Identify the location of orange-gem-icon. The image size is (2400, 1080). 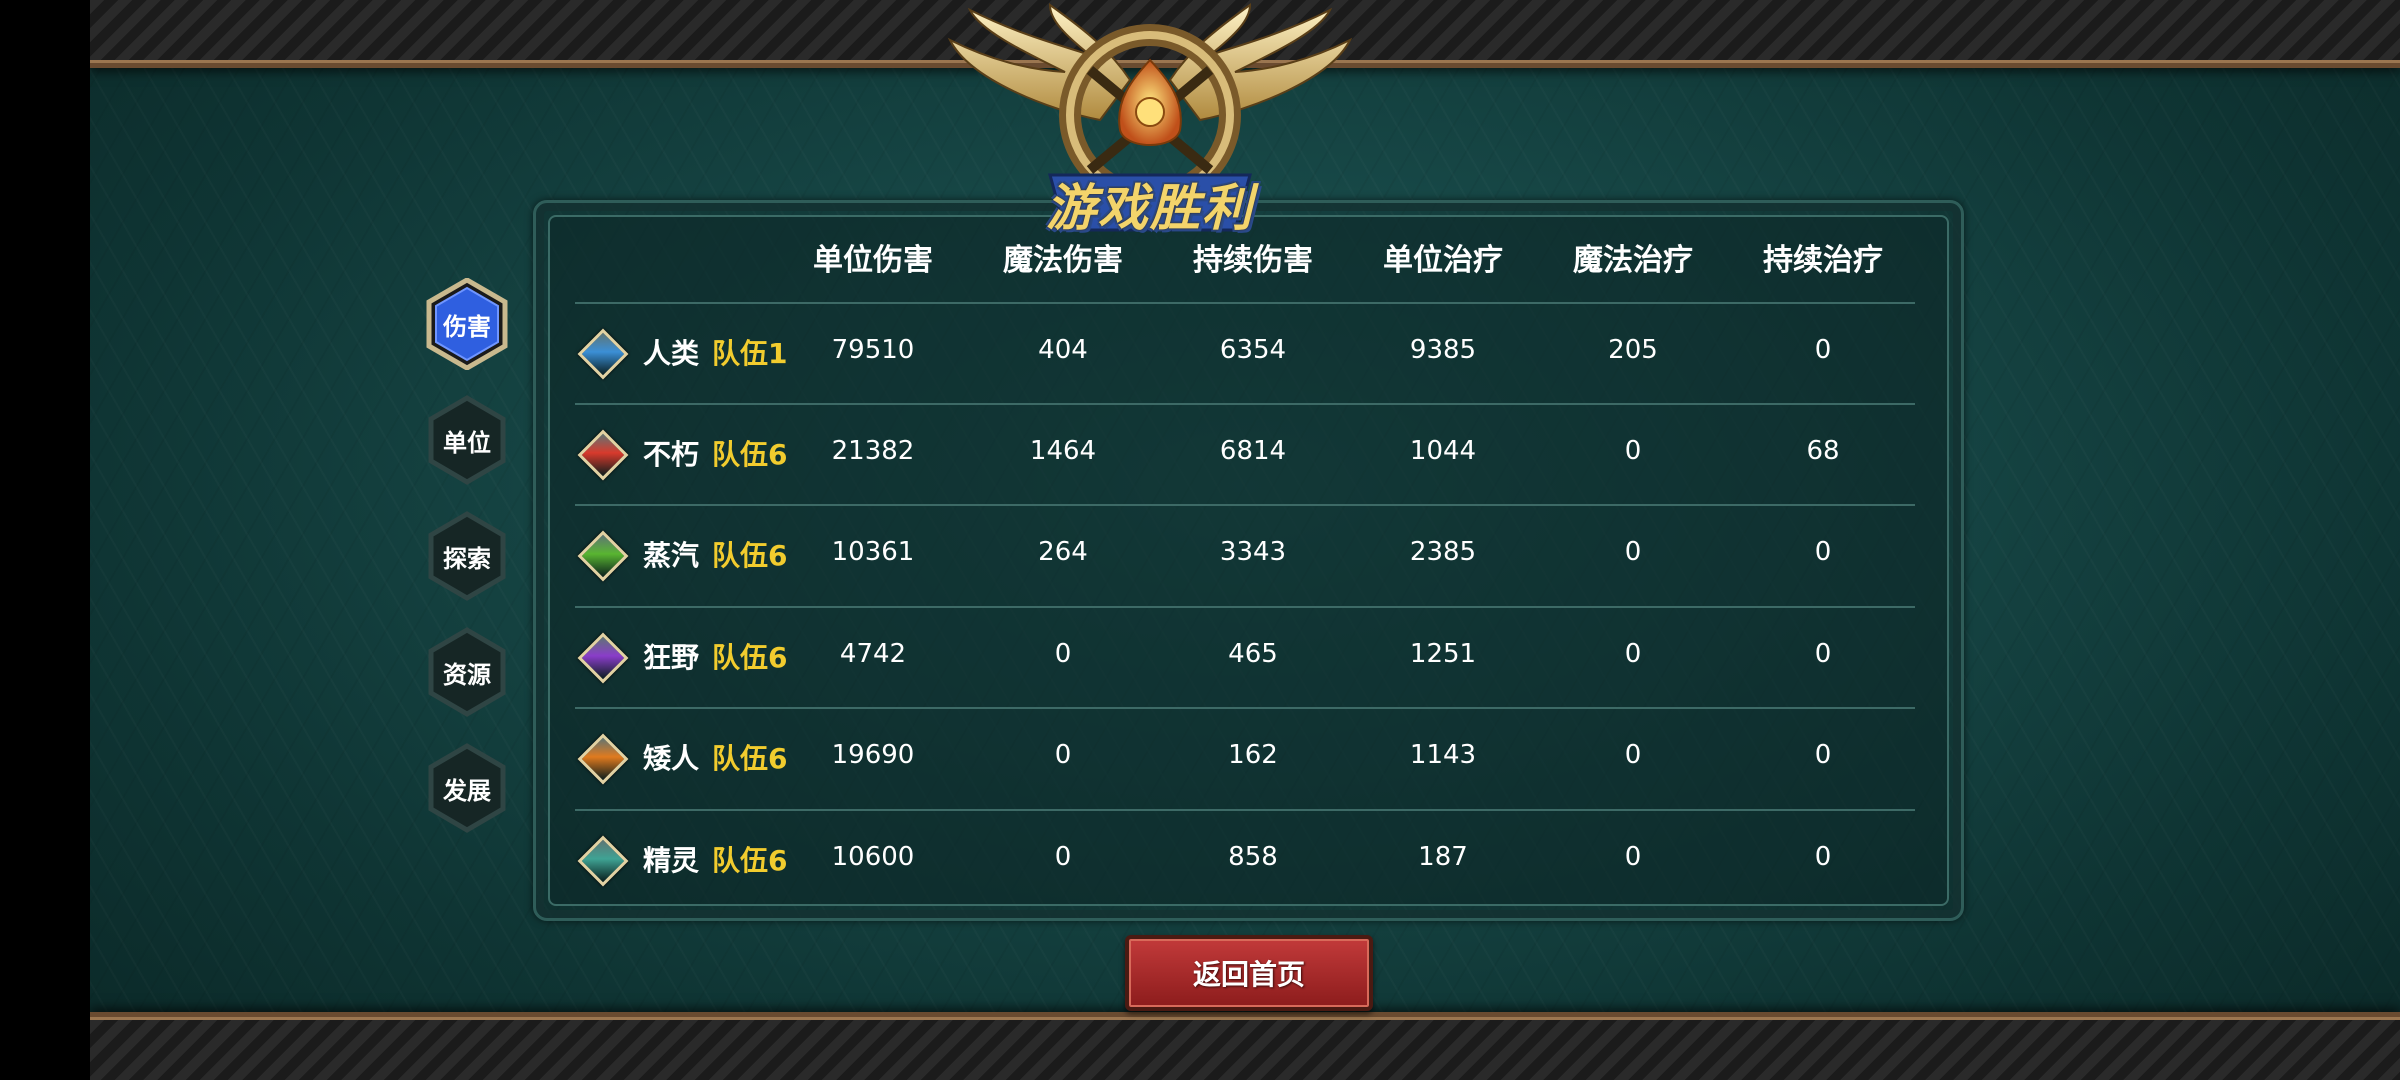
(603, 759).